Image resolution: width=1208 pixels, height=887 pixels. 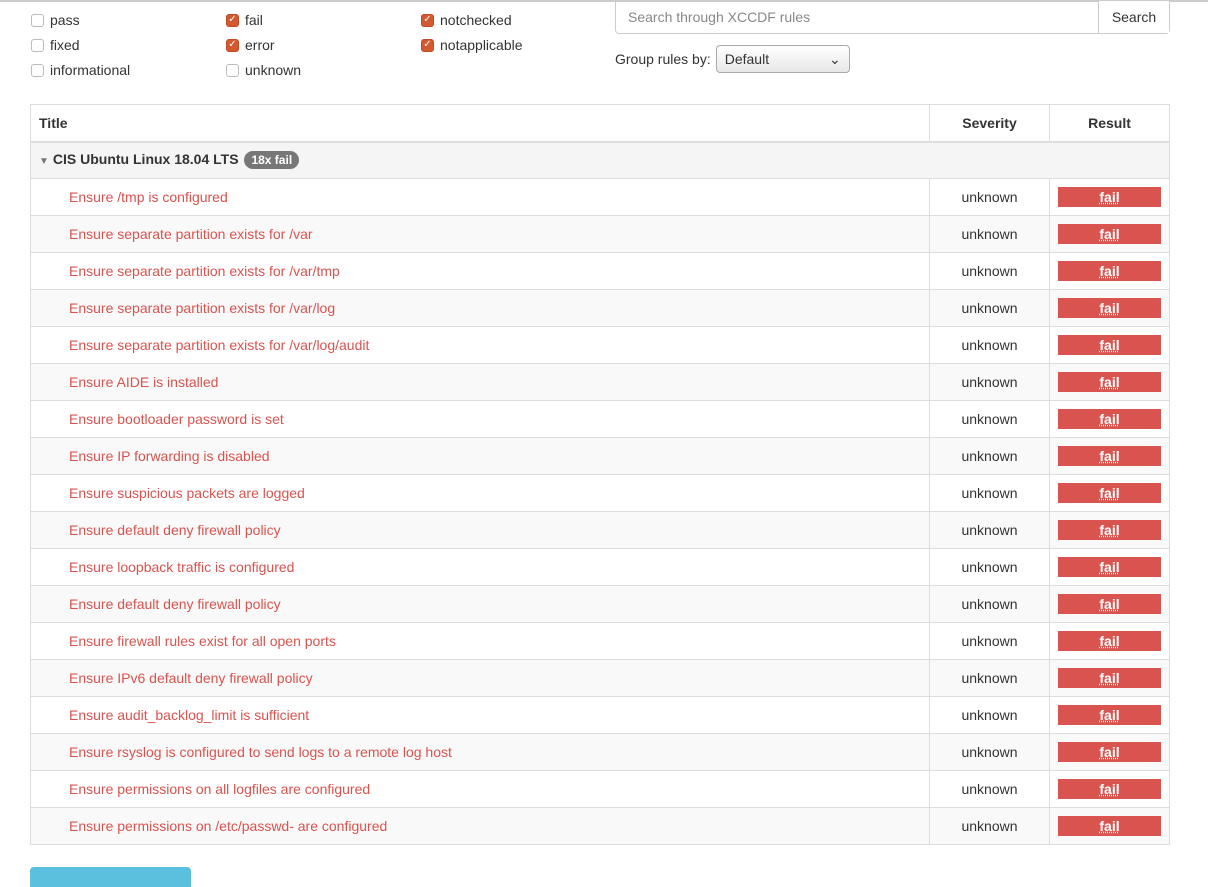 I want to click on filter-pass: pass, so click(x=55, y=20).